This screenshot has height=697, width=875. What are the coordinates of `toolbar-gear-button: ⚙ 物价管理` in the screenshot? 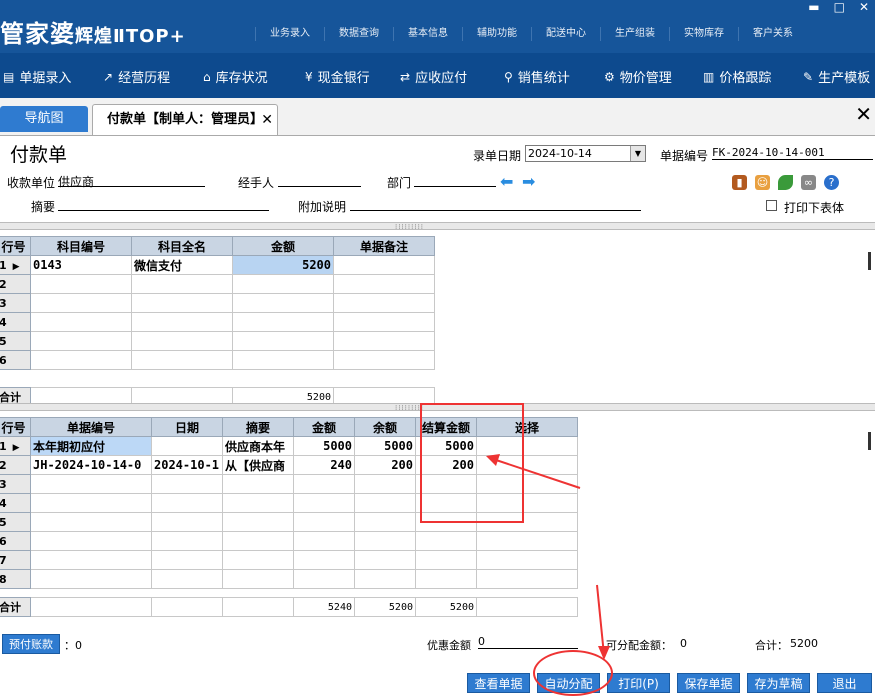 It's located at (638, 77).